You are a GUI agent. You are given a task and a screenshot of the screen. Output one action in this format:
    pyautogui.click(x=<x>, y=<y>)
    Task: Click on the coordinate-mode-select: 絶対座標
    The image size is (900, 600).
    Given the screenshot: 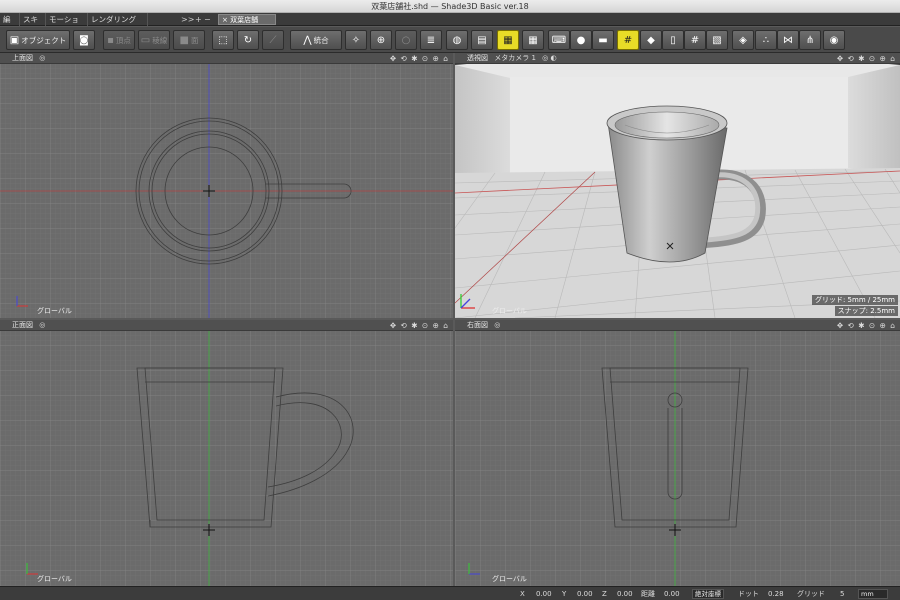 What is the action you would take?
    pyautogui.click(x=708, y=594)
    